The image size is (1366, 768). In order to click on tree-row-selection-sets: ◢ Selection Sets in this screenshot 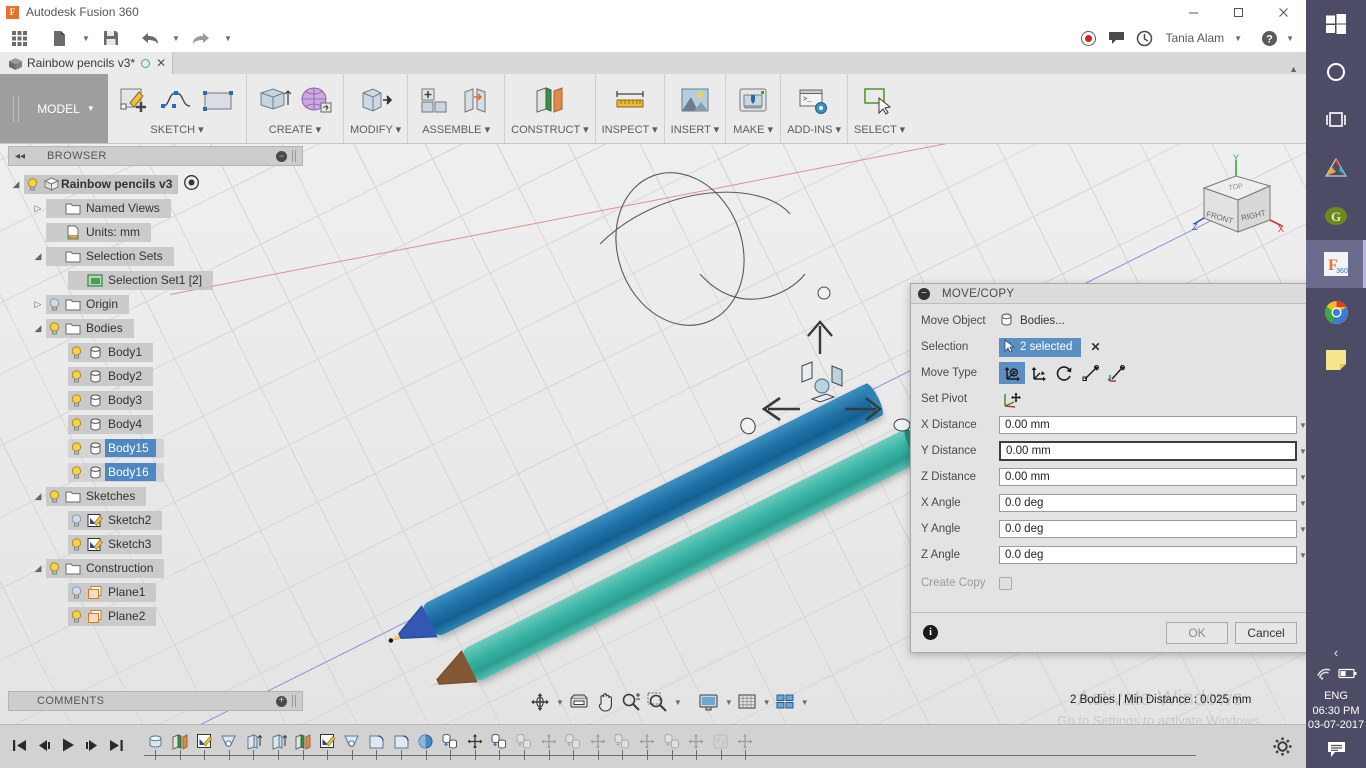, I will do `click(155, 256)`.